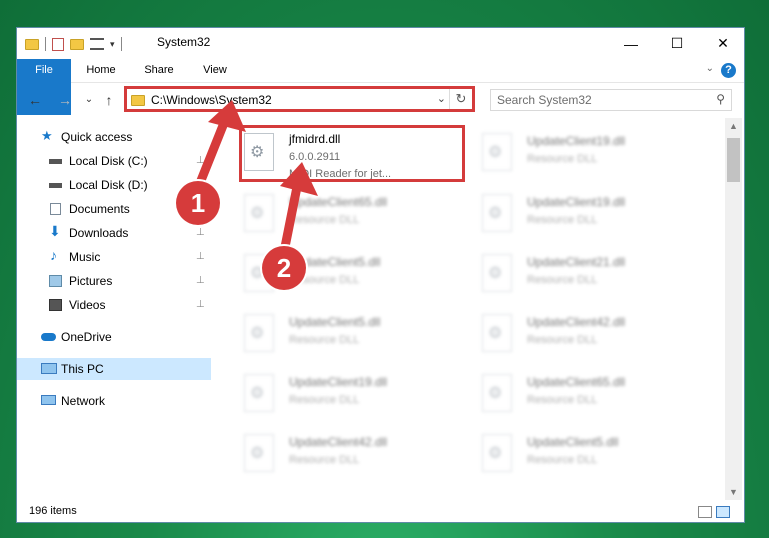 Image resolution: width=769 pixels, height=538 pixels. What do you see at coordinates (35, 100) in the screenshot?
I see `back-button: ←` at bounding box center [35, 100].